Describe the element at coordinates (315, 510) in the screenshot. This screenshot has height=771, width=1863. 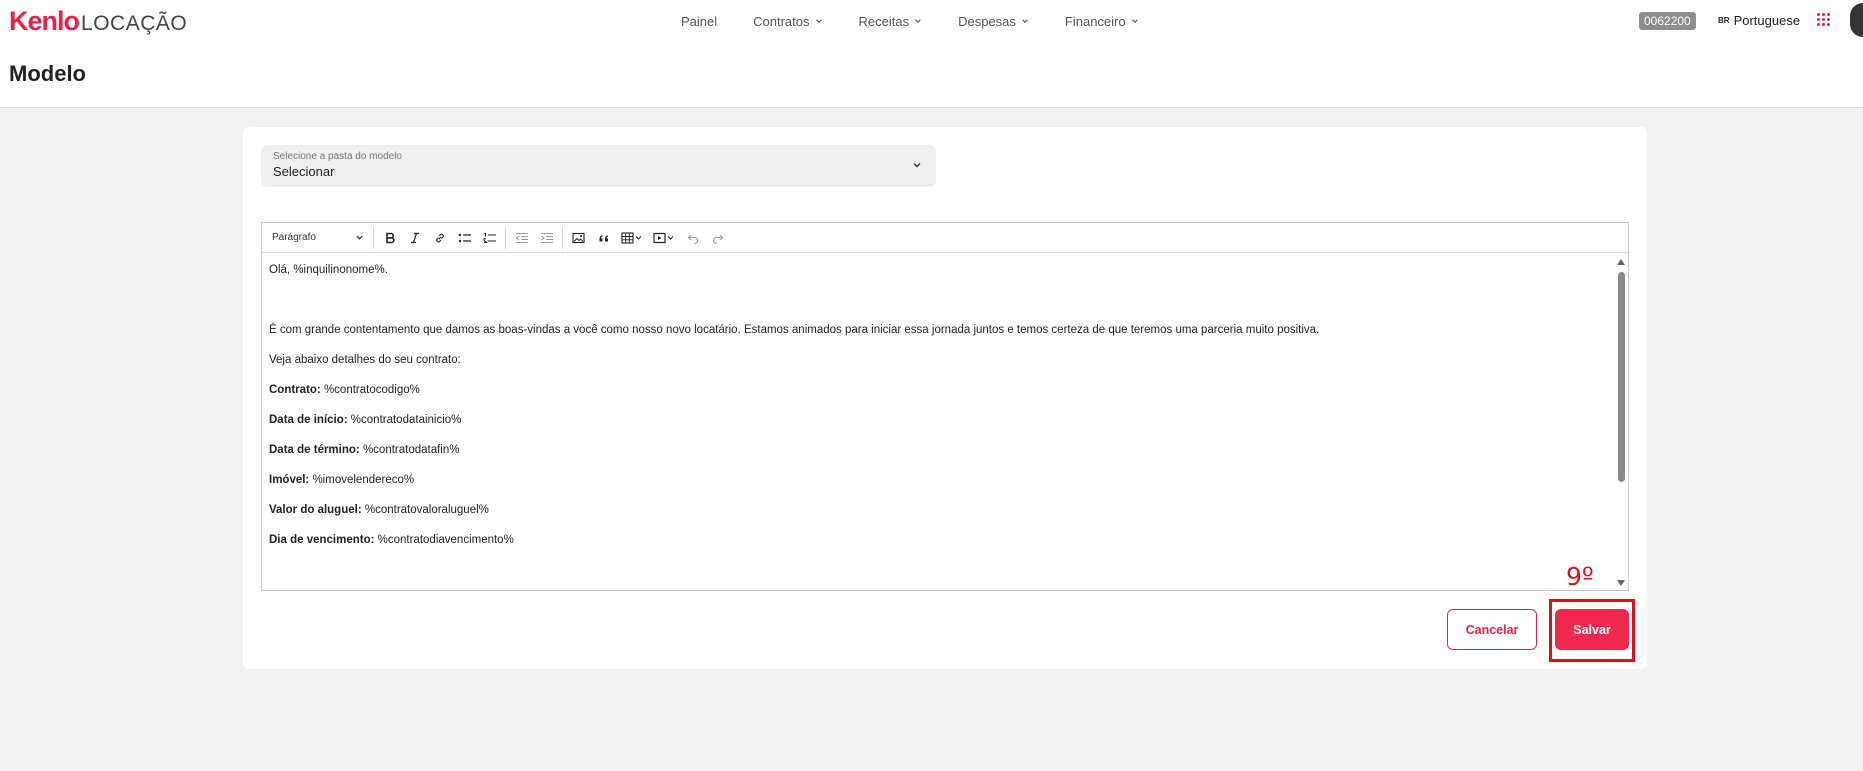
I see `field-label: Valor do aluguel:` at that location.